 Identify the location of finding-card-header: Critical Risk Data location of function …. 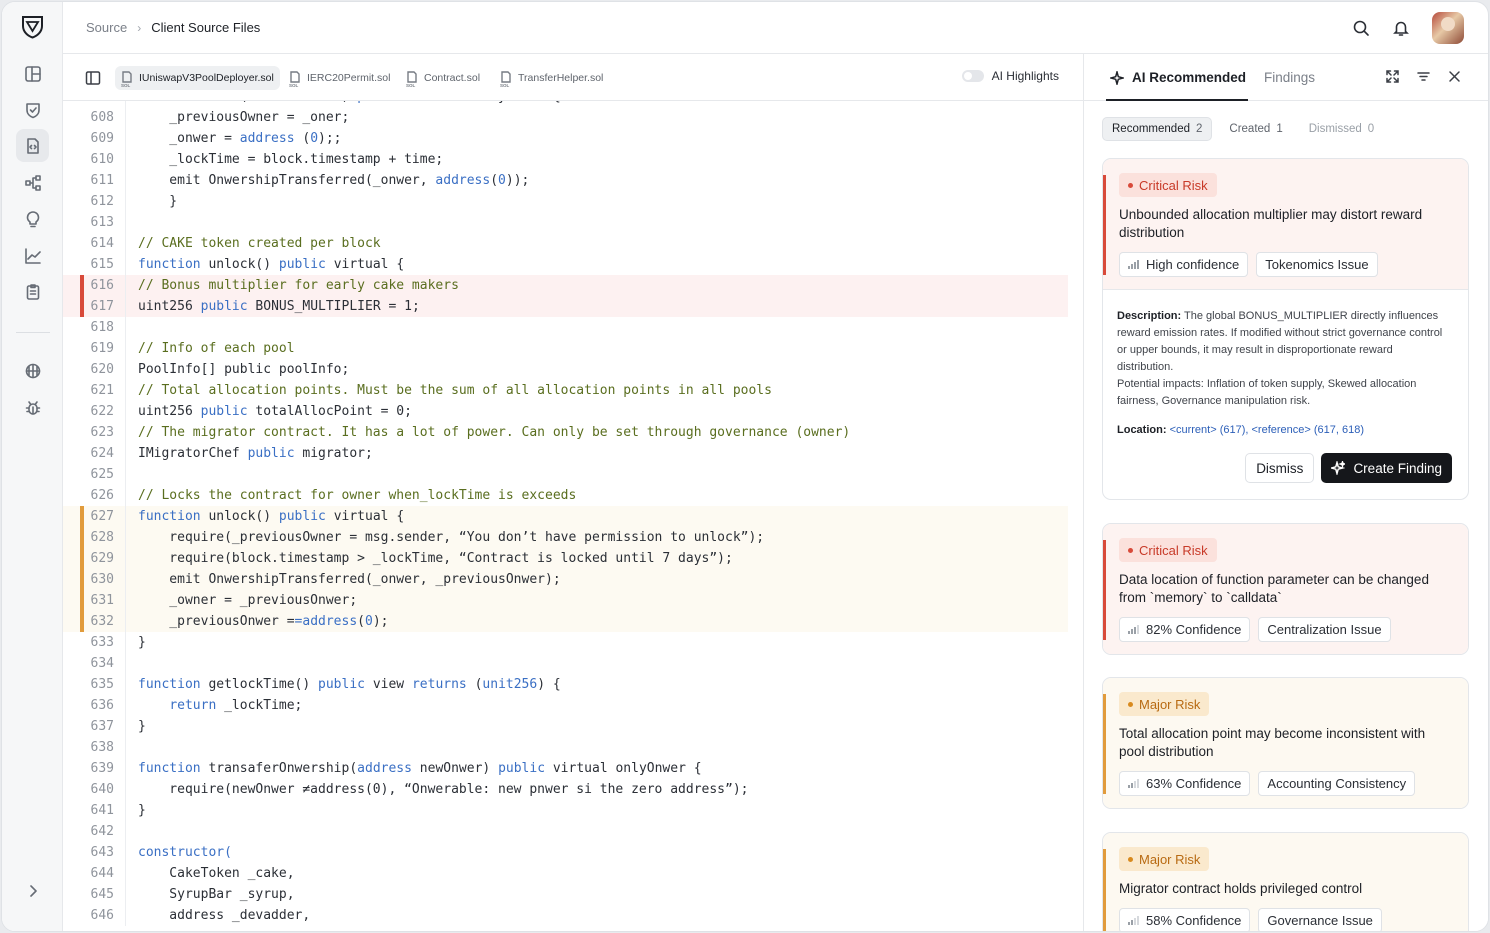
(1285, 589).